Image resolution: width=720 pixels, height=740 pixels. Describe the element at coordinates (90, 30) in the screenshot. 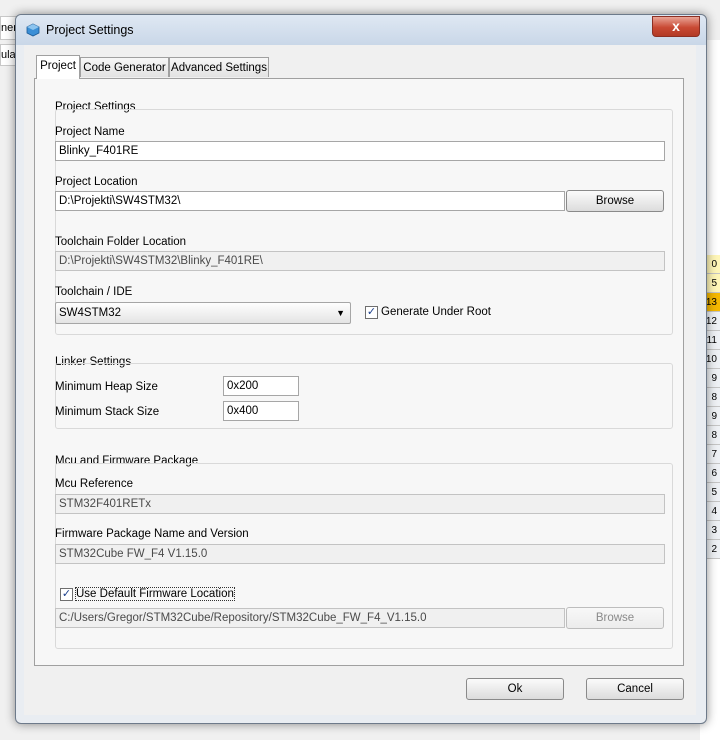

I see `window-title: Project Settings` at that location.